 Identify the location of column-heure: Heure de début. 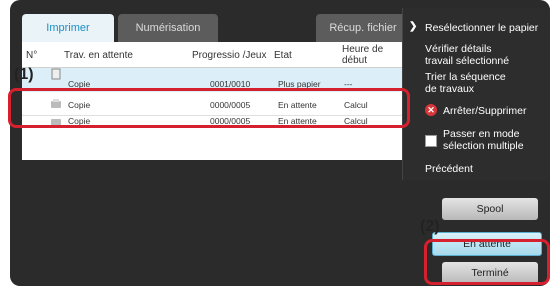
(363, 55).